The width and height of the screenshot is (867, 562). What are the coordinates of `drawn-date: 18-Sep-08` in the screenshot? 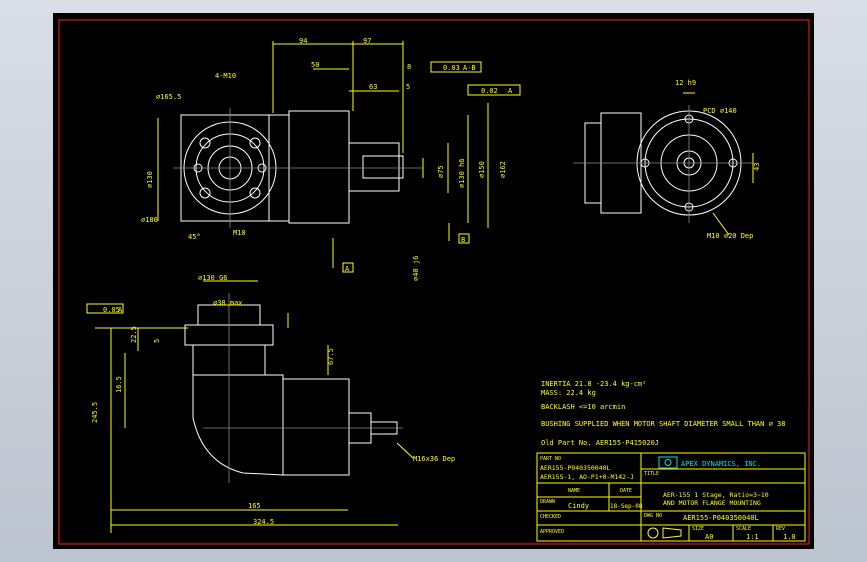 It's located at (626, 506).